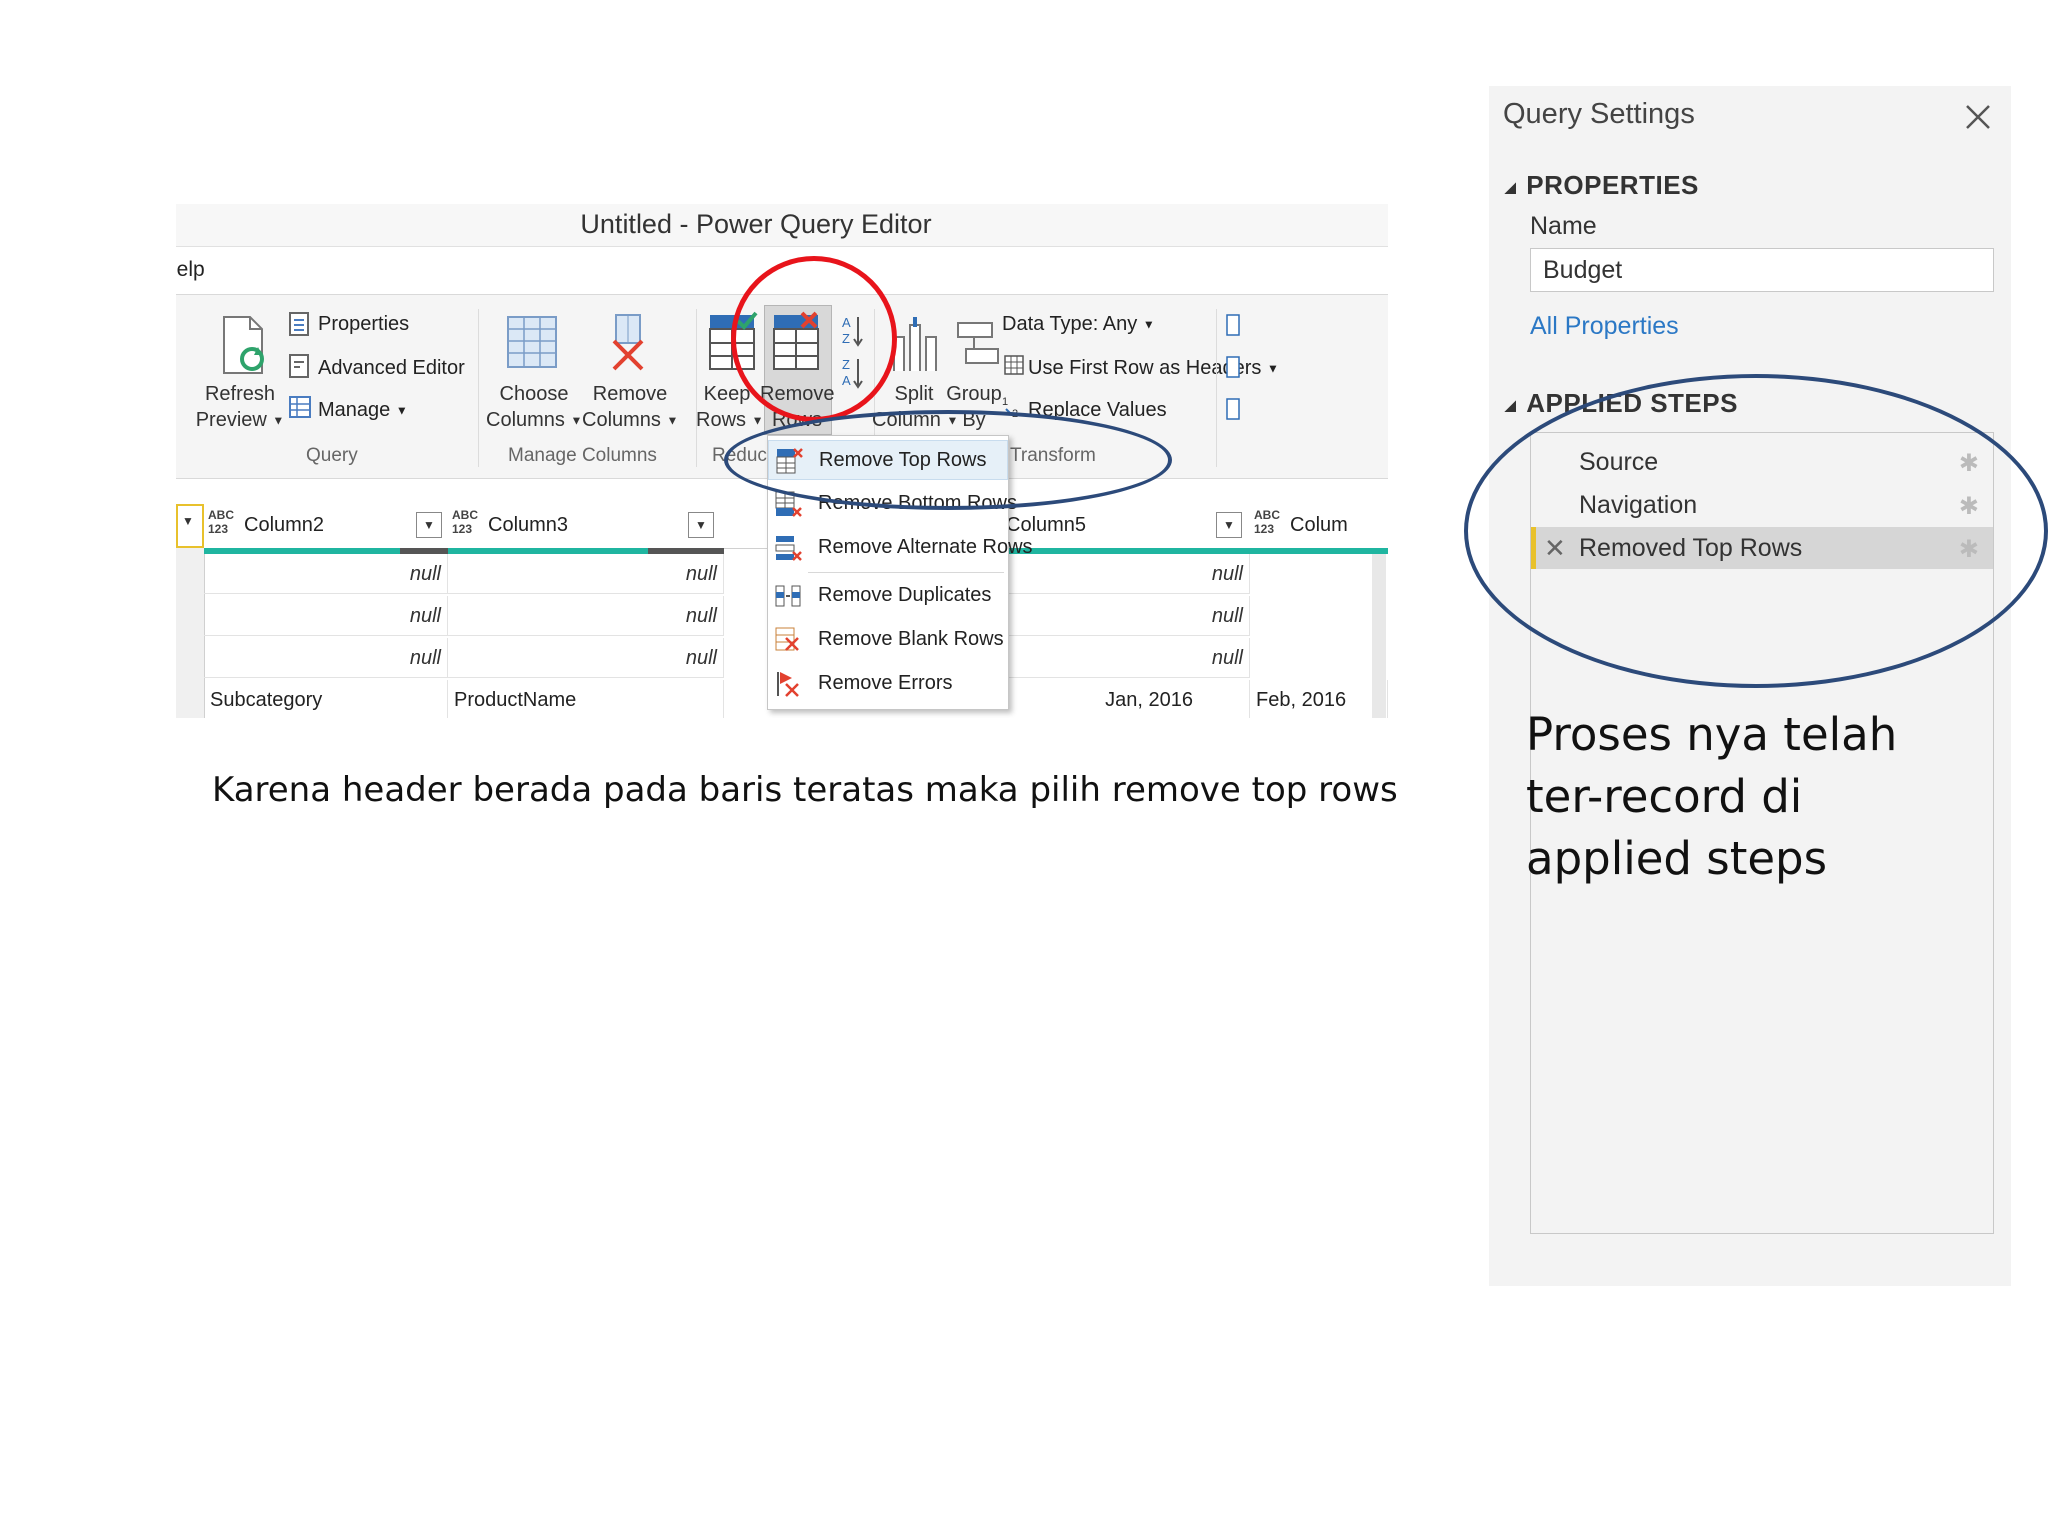  I want to click on group-by-button: Group By, so click(974, 407).